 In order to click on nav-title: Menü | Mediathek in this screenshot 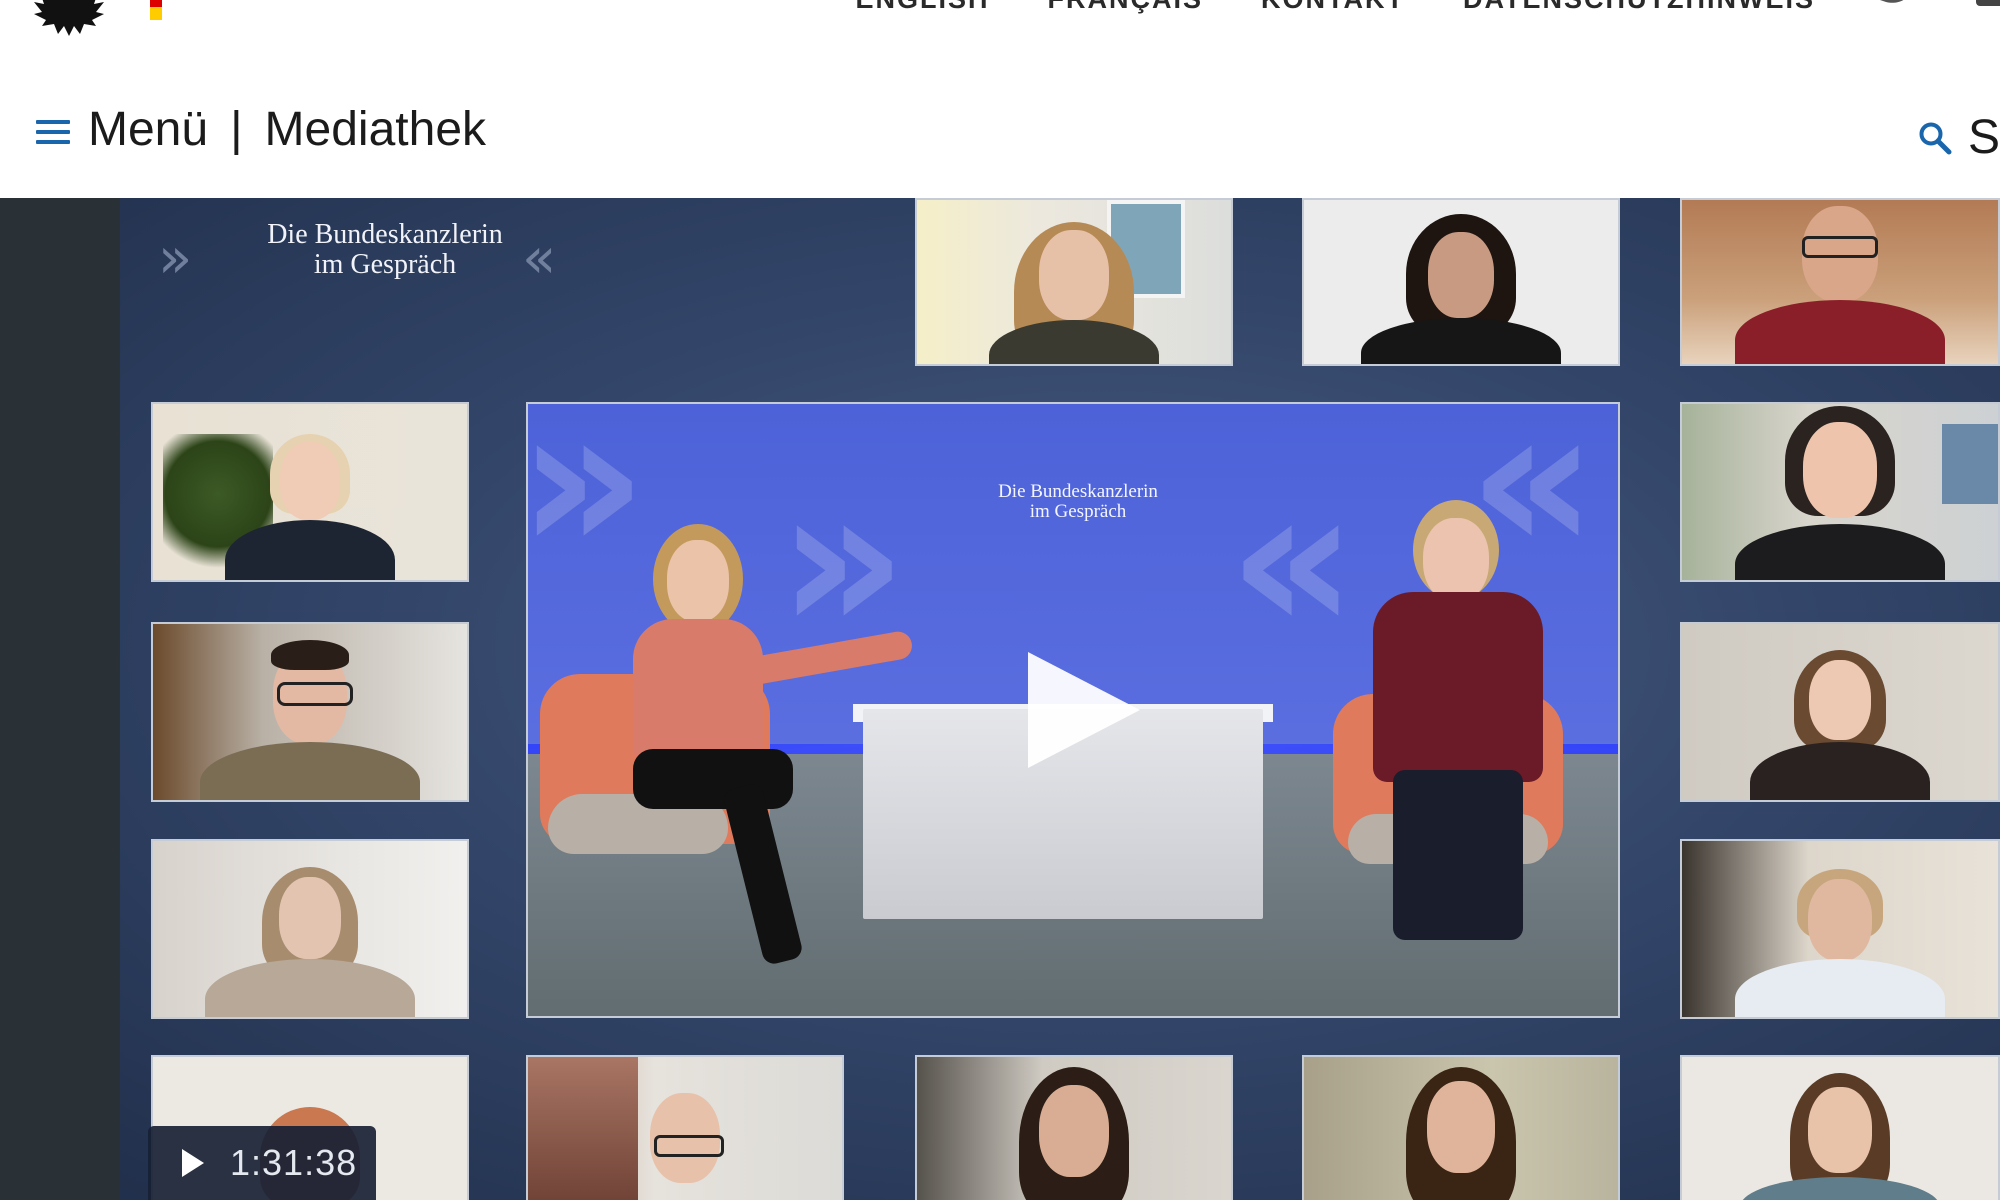, I will do `click(287, 129)`.